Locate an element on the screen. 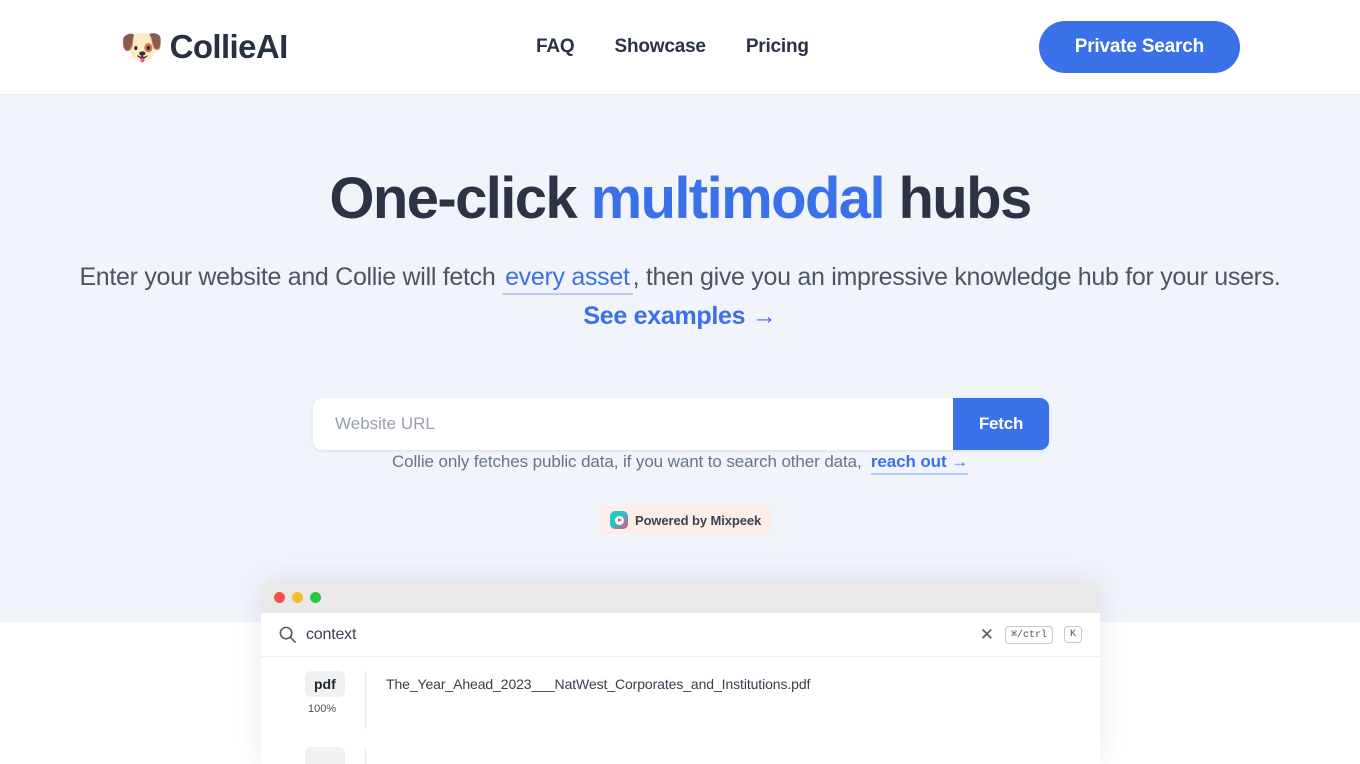  headline-part-1: One-click is located at coordinates (460, 198).